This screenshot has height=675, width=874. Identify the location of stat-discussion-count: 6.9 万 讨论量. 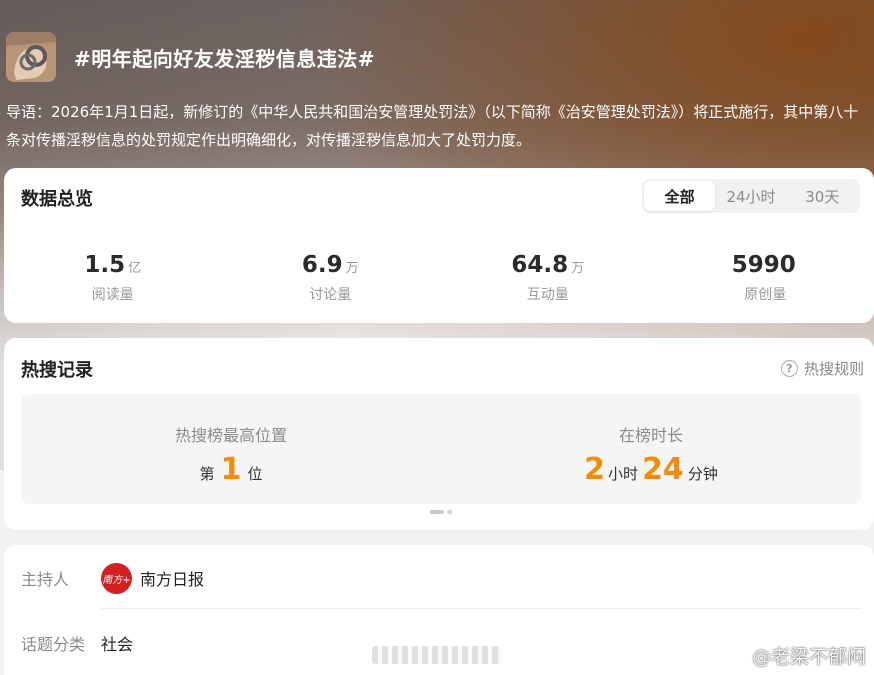
(331, 278).